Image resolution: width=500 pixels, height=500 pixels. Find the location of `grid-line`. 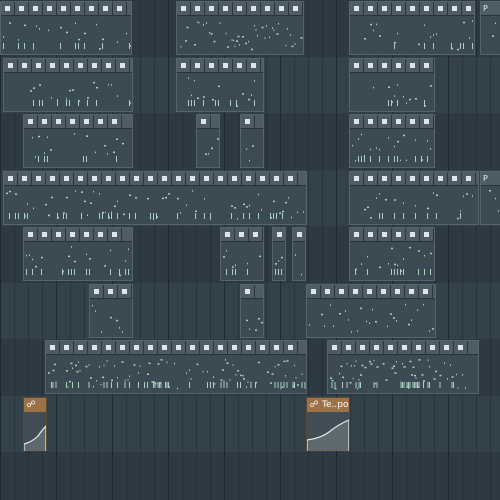

grid-line is located at coordinates (140, 250).